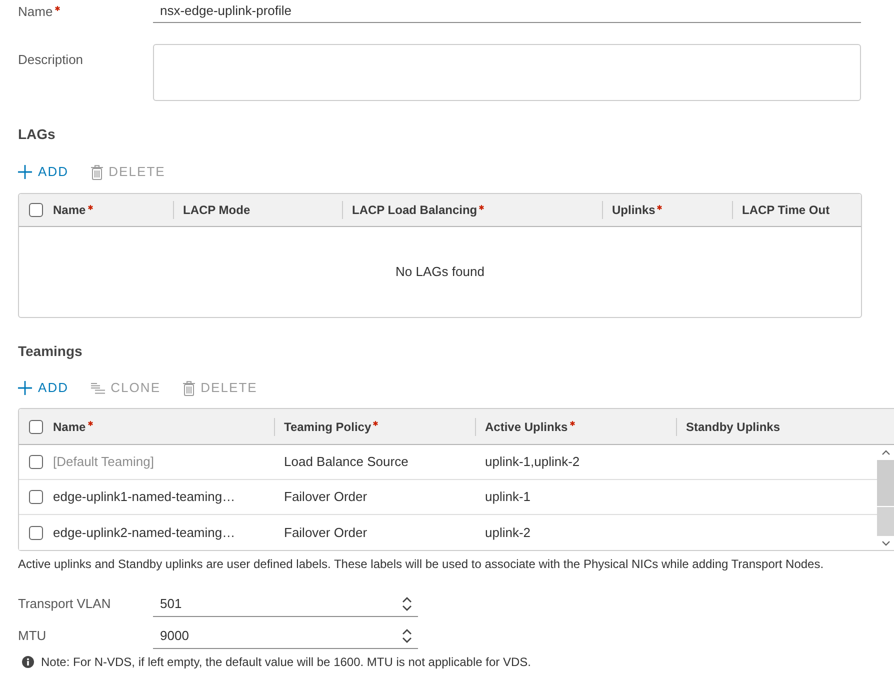 The image size is (894, 685). Describe the element at coordinates (346, 461) in the screenshot. I see `table-cell: Load Balance Source` at that location.